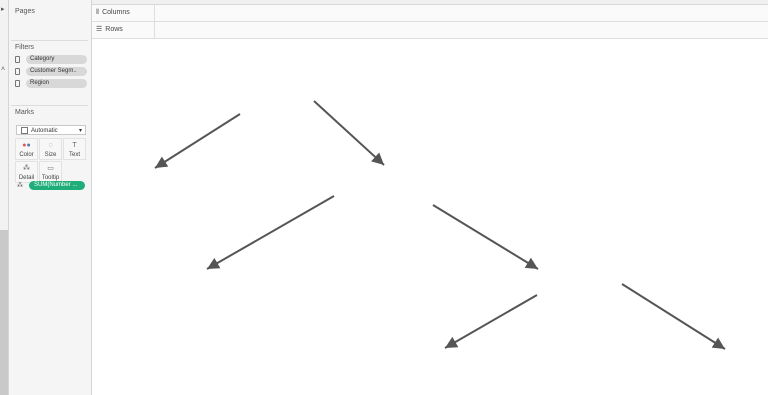 This screenshot has height=395, width=768. Describe the element at coordinates (80, 131) in the screenshot. I see `chevron-down-icon: ▾` at that location.